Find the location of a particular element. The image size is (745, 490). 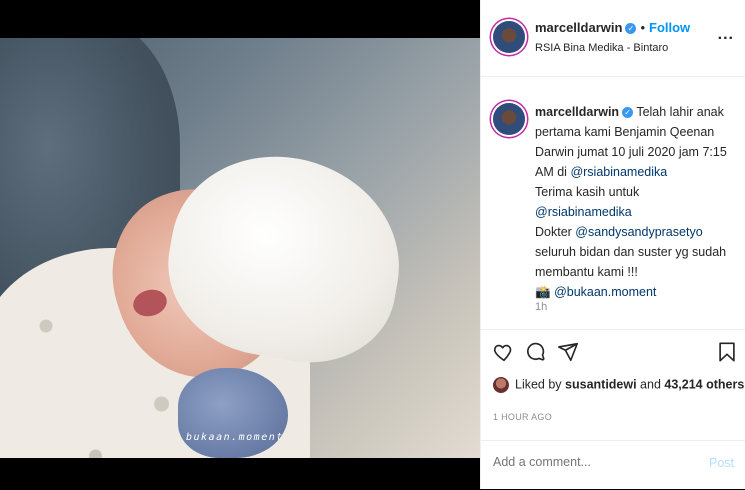

comment-bar: Post is located at coordinates (613, 465).